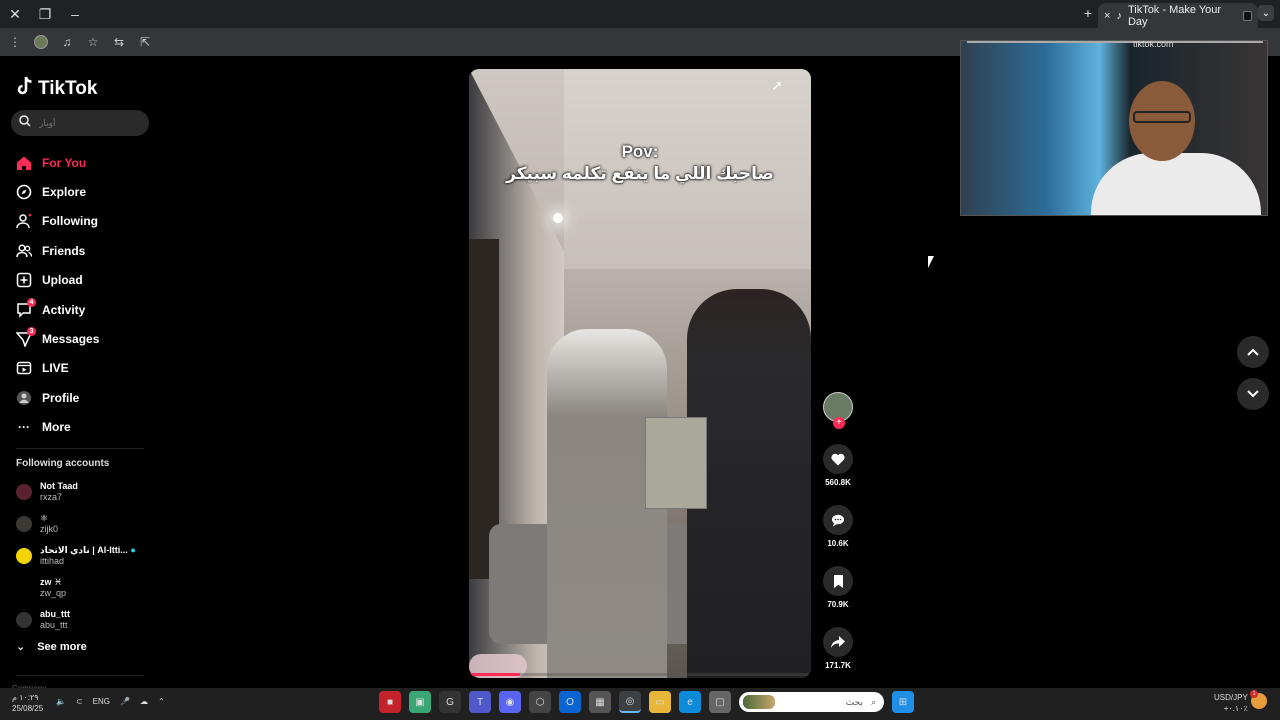 Image resolution: width=1280 pixels, height=720 pixels. I want to click on follow-plus-icon: +, so click(839, 423).